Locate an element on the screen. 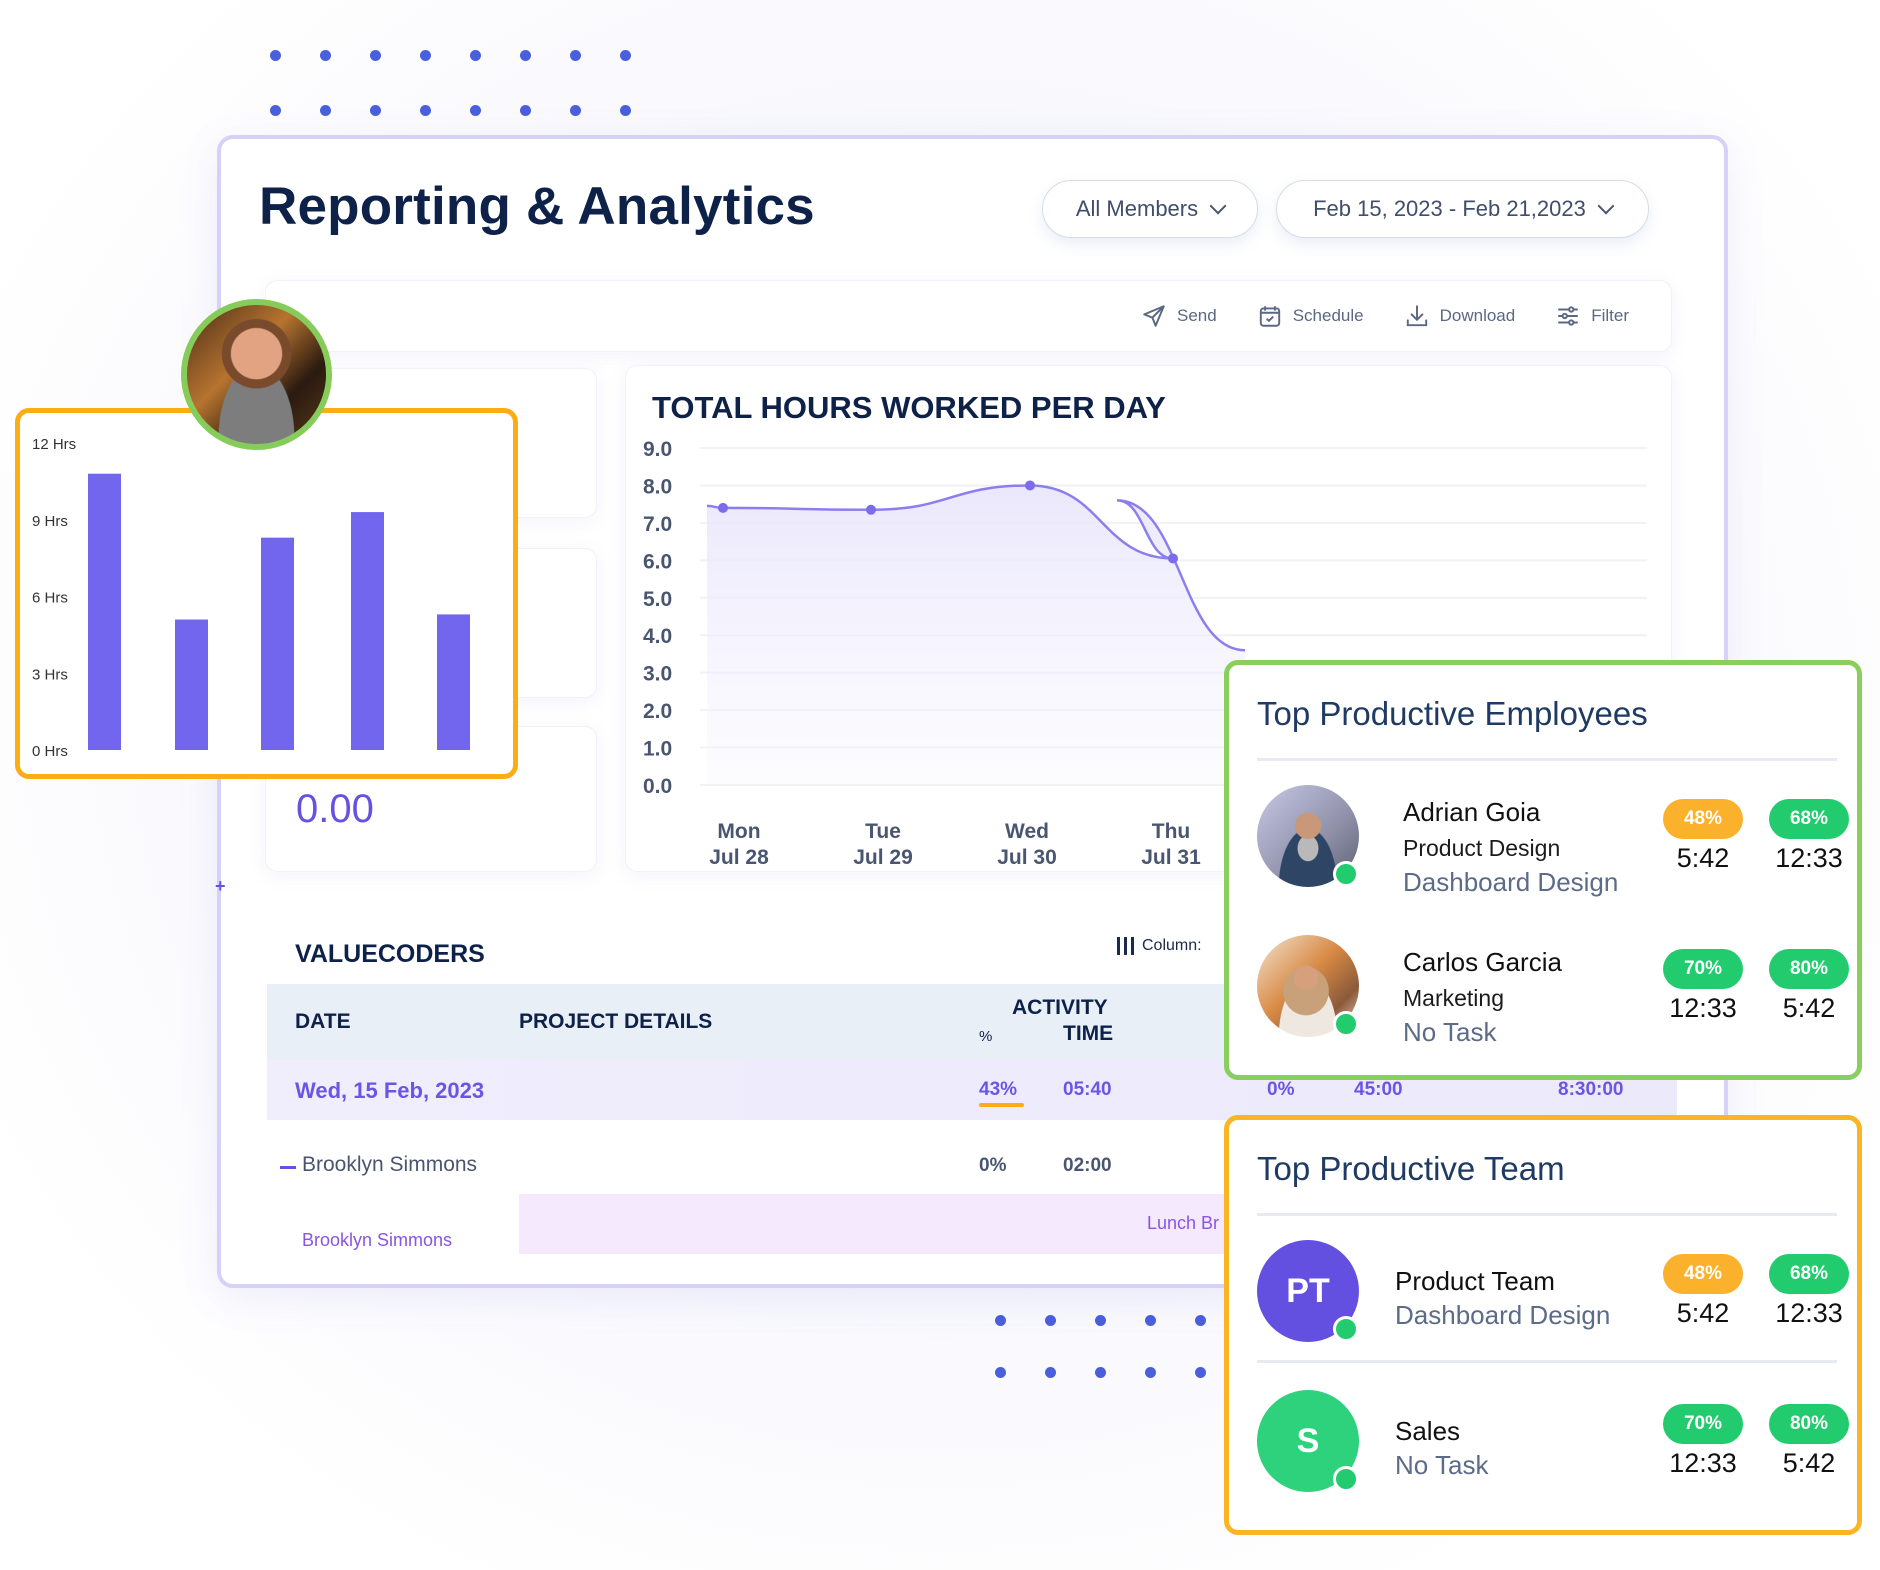 Image resolution: width=1880 pixels, height=1570 pixels. y-tick-label: 7.0 is located at coordinates (657, 524).